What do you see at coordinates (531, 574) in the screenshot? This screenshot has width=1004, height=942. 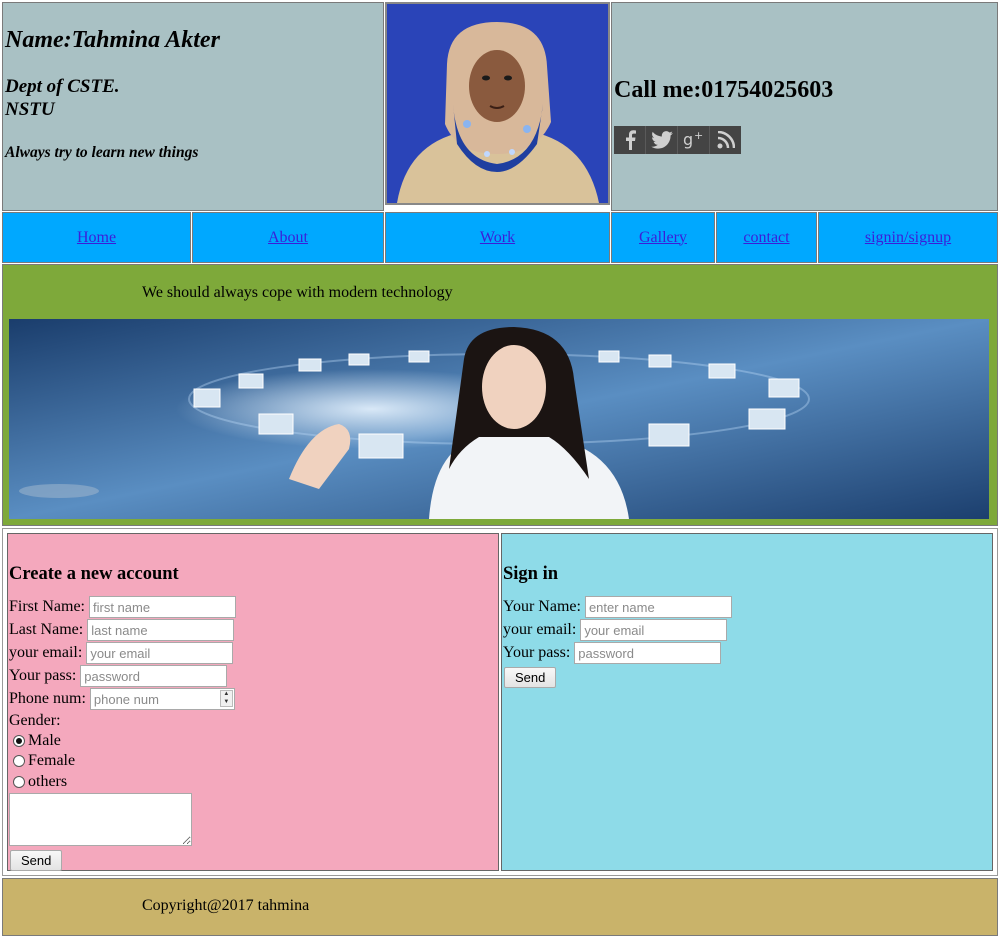 I see `signin-title: Sign in` at bounding box center [531, 574].